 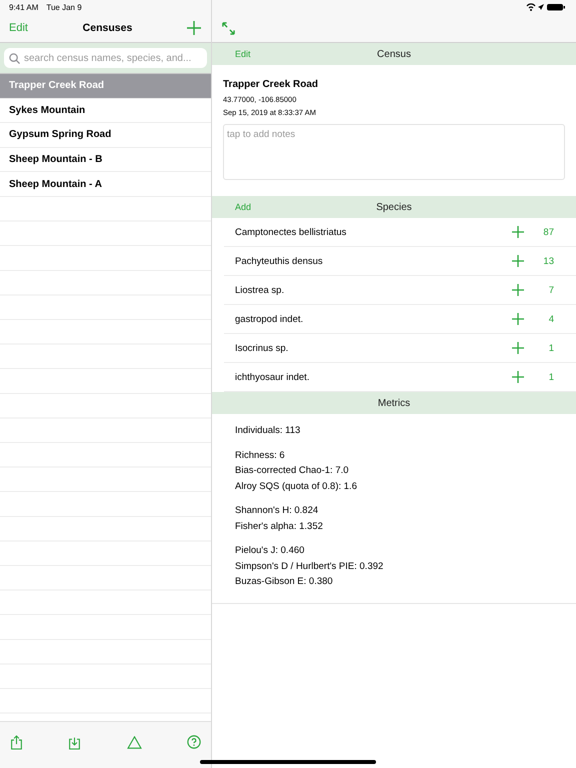 What do you see at coordinates (548, 261) in the screenshot?
I see `species-count: 13` at bounding box center [548, 261].